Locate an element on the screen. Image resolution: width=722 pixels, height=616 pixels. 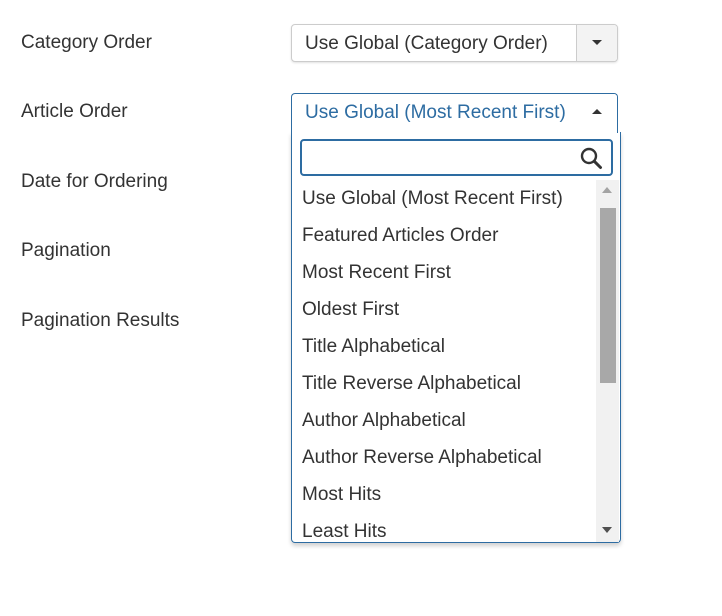
chevron-up-icon is located at coordinates (597, 111).